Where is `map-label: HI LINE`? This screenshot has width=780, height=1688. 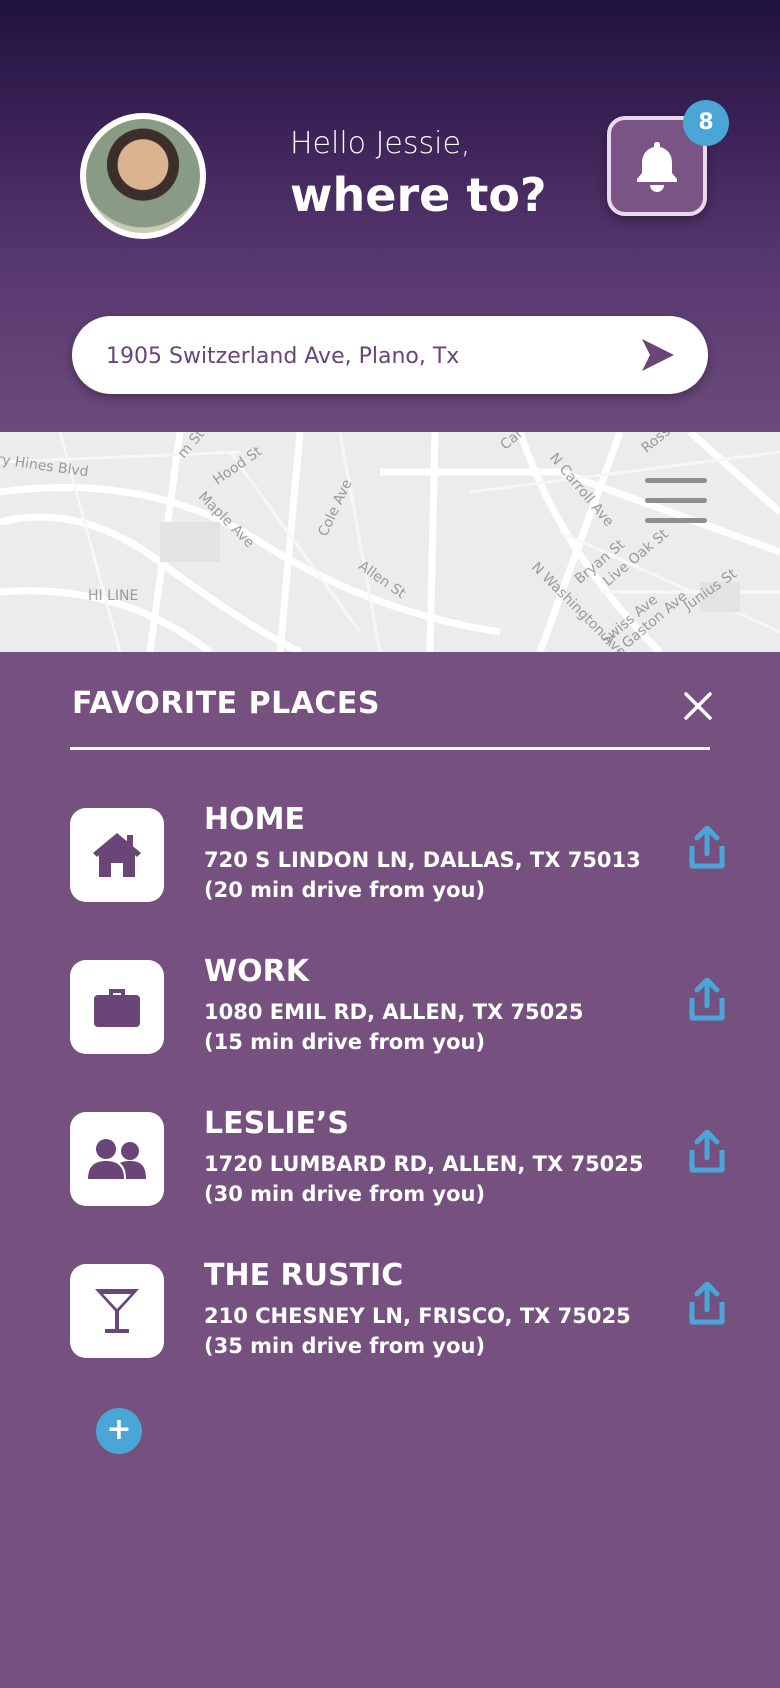 map-label: HI LINE is located at coordinates (113, 596).